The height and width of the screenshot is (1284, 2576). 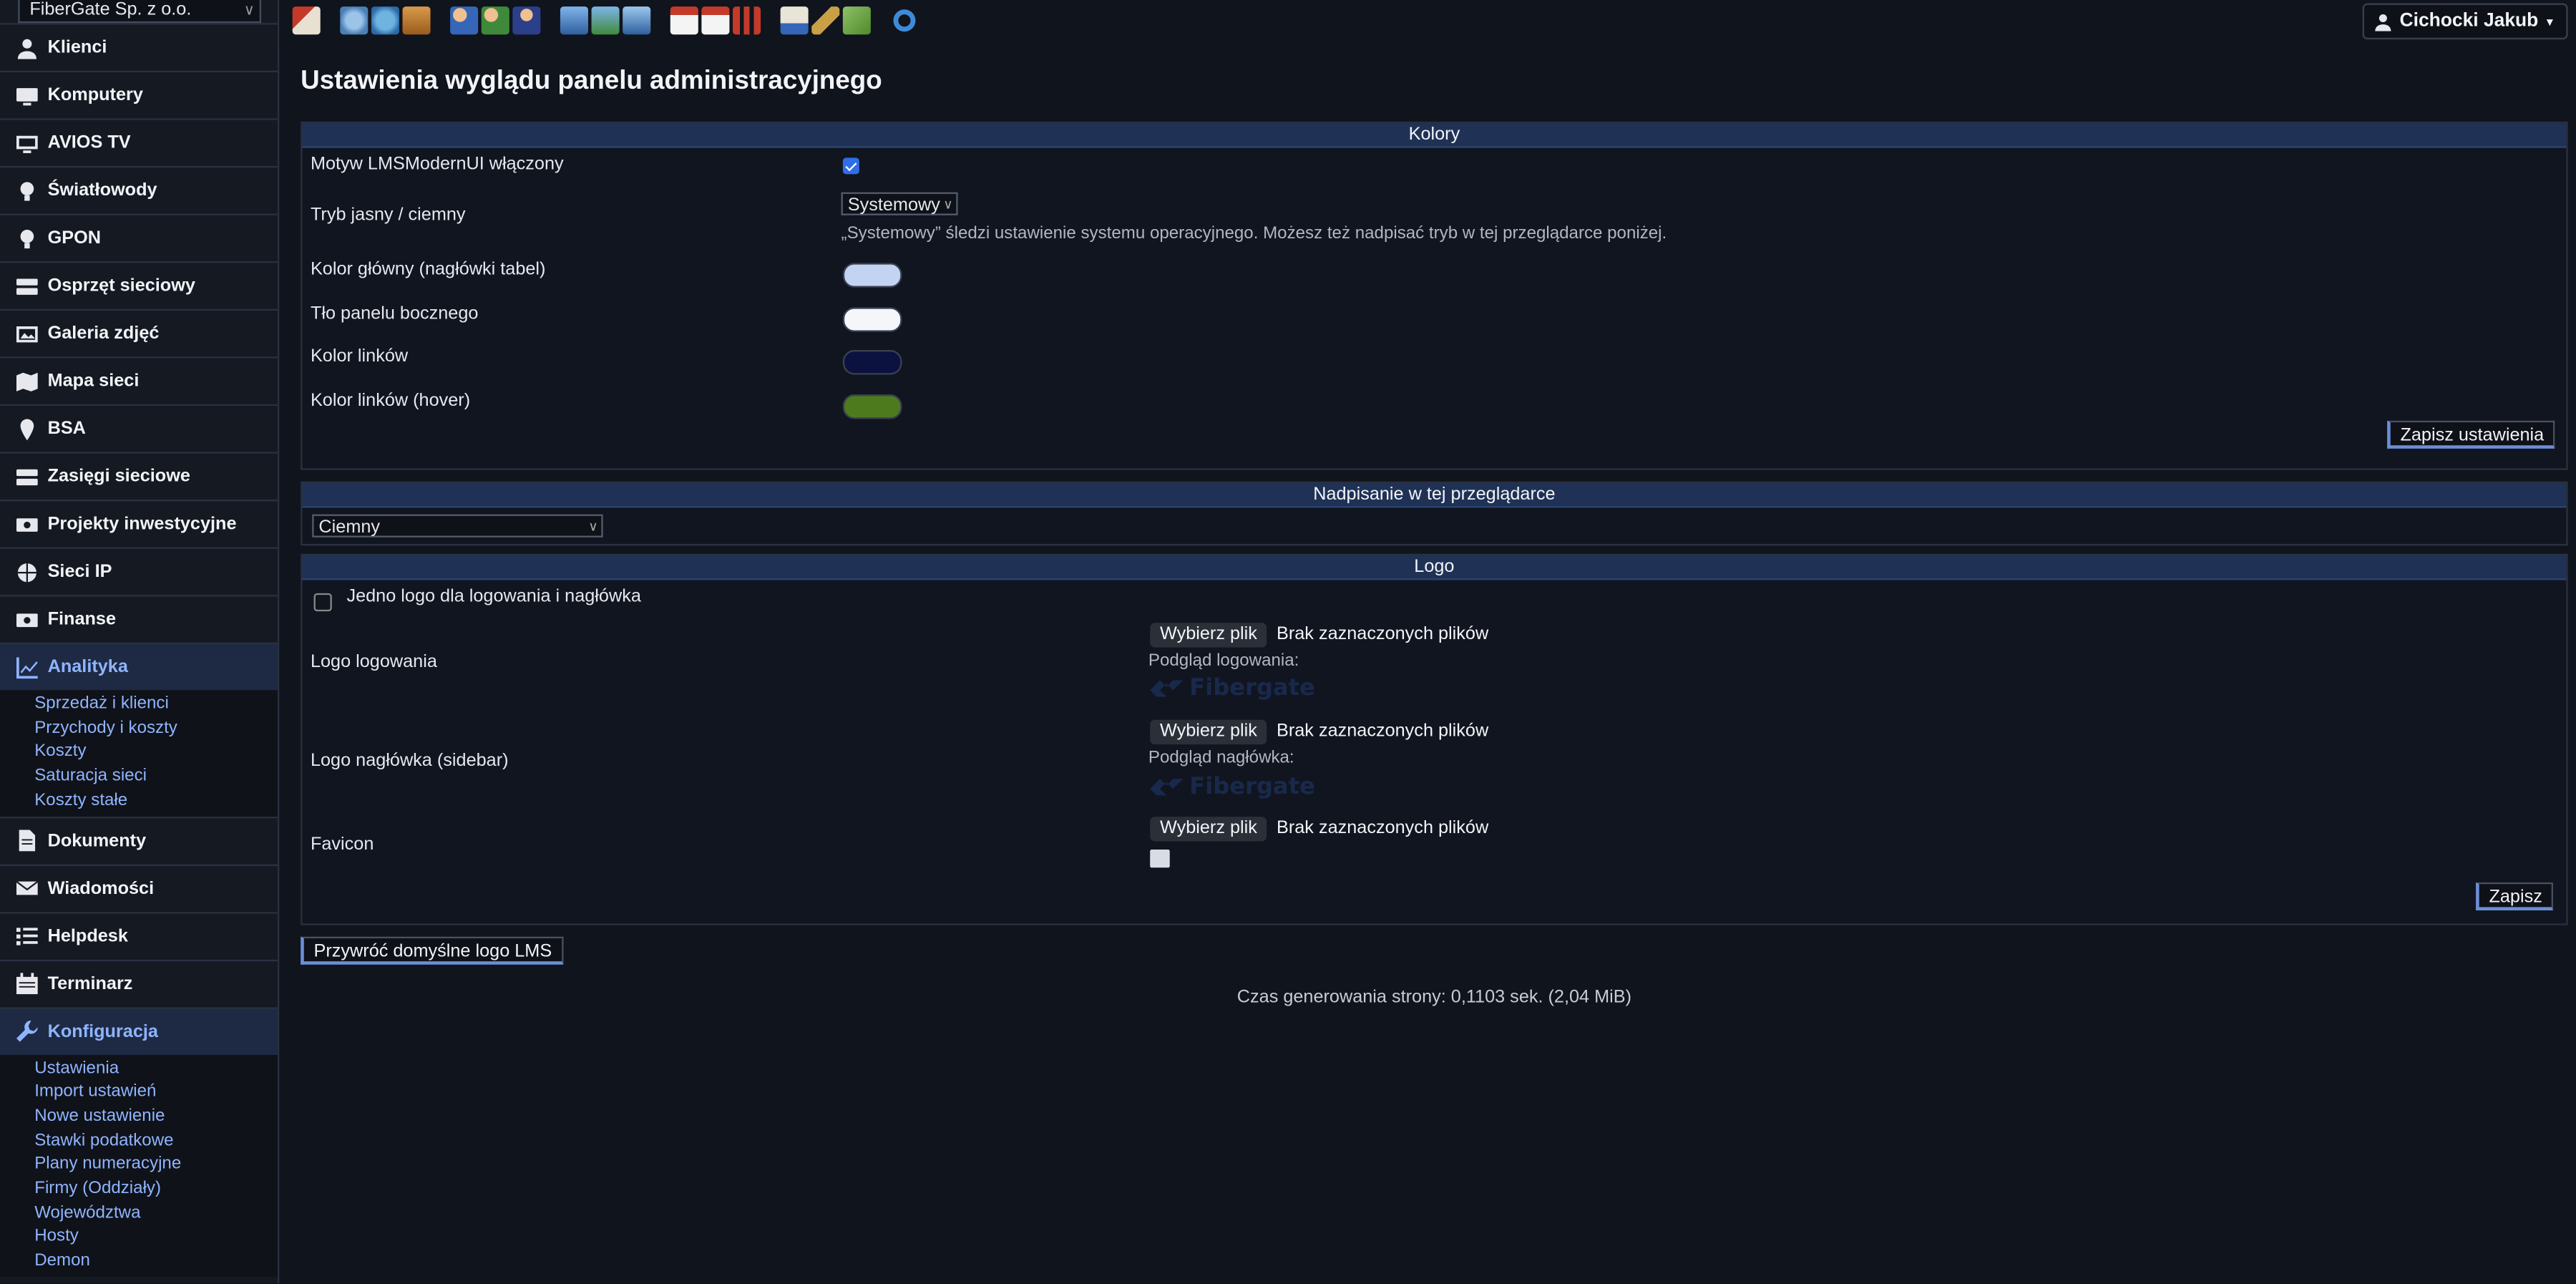 I want to click on box-icon, so click(x=416, y=20).